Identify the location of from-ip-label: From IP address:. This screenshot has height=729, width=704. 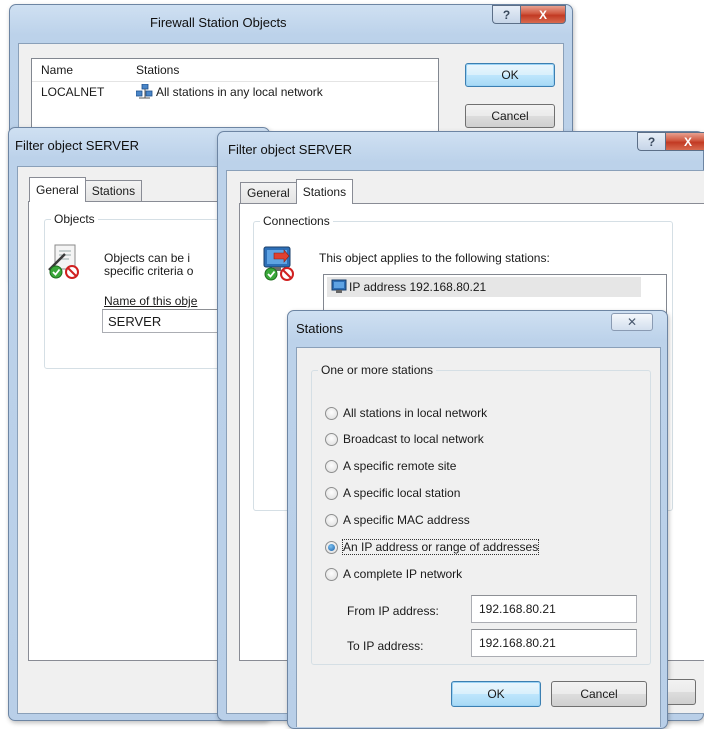
(393, 611).